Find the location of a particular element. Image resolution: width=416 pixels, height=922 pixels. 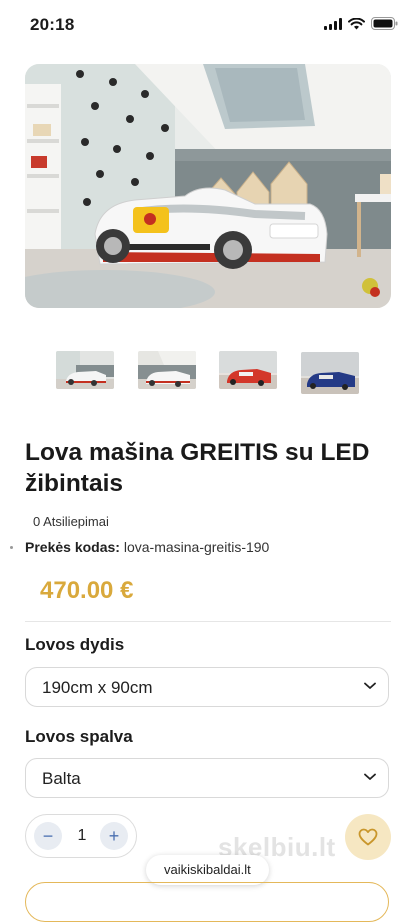

color-select: Balta is located at coordinates (207, 778).